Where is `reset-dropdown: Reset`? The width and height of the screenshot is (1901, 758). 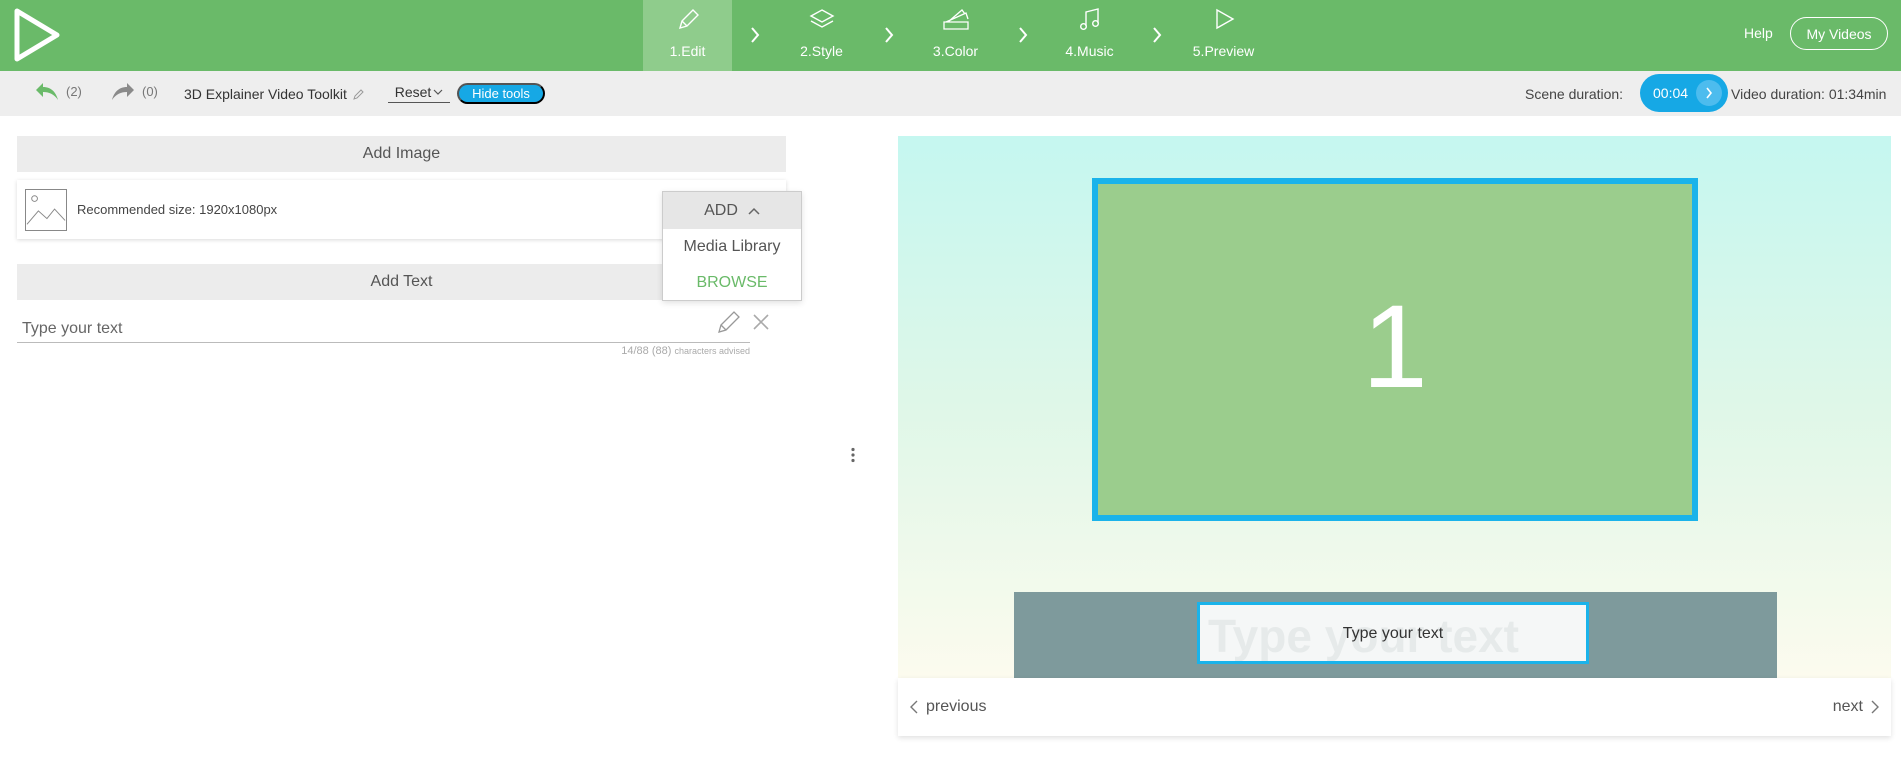 reset-dropdown: Reset is located at coordinates (419, 93).